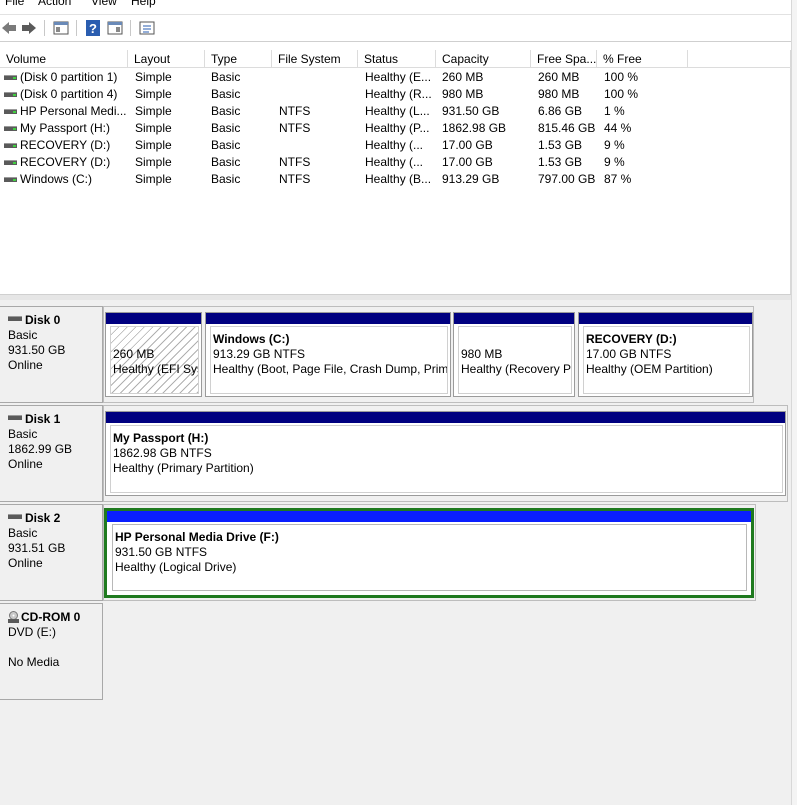  Describe the element at coordinates (40, 449) in the screenshot. I see `disk-1-size: 1862.99 GB` at that location.